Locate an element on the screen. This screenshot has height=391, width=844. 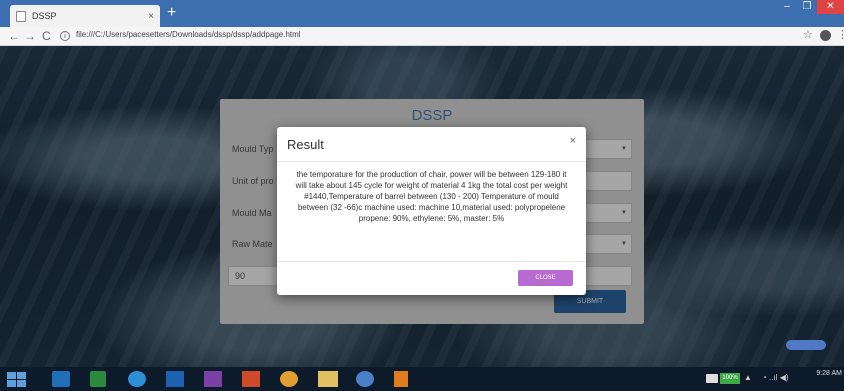
browser-tabstrip: DSSP × + – ❐ ✕ is located at coordinates (422, 13).